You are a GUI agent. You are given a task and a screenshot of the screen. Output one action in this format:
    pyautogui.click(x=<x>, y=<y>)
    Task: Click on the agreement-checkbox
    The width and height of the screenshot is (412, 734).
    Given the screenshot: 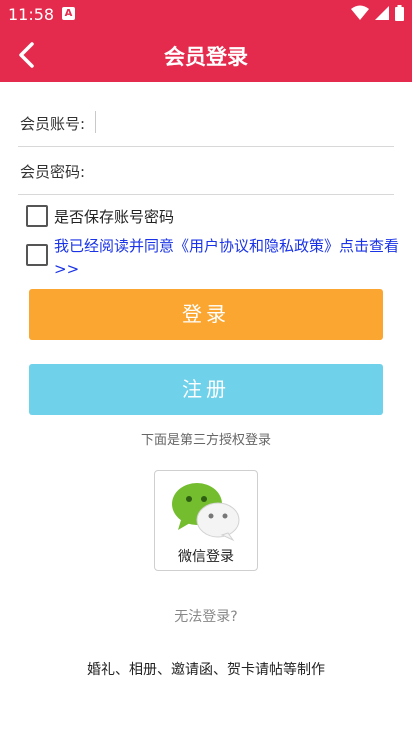 What is the action you would take?
    pyautogui.click(x=37, y=255)
    